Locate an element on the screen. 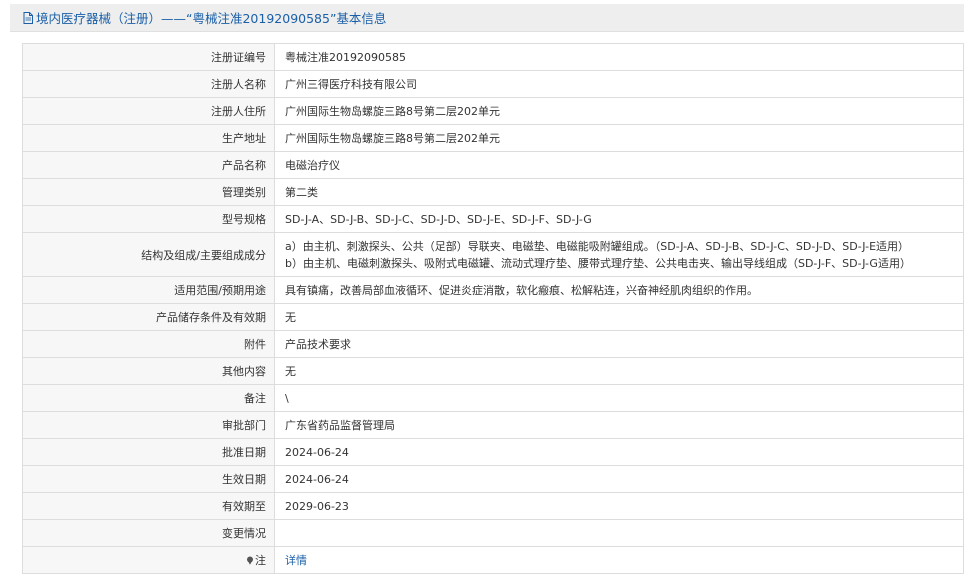  value-category: 第二类 is located at coordinates (619, 192).